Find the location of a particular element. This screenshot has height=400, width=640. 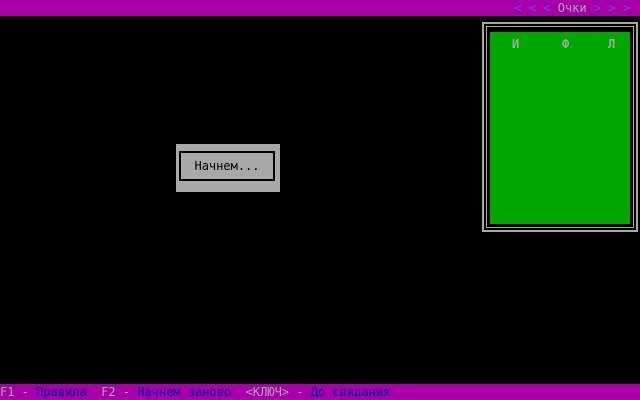

quit-key: <КЛЮЧ> is located at coordinates (267, 392).